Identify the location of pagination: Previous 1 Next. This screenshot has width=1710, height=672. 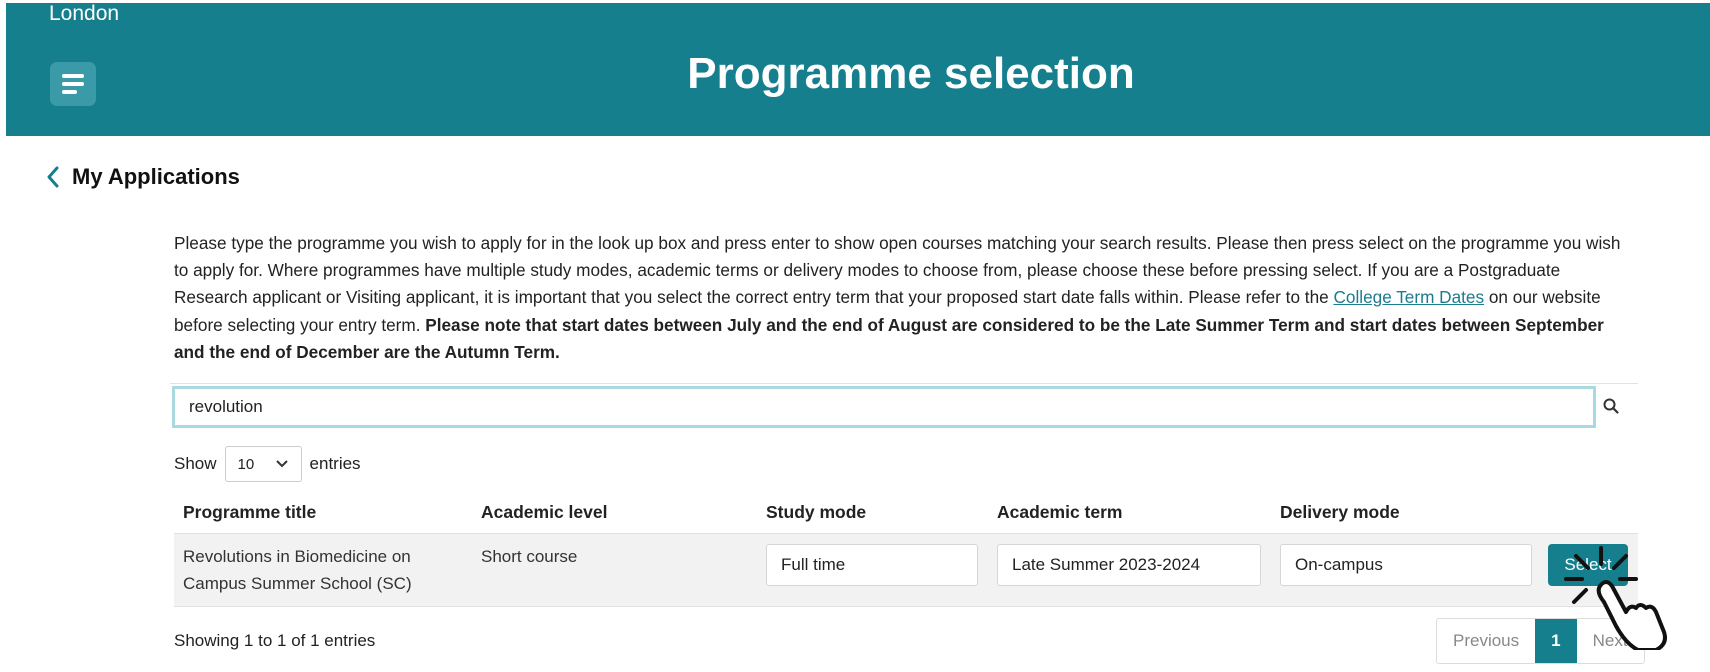
(1540, 641).